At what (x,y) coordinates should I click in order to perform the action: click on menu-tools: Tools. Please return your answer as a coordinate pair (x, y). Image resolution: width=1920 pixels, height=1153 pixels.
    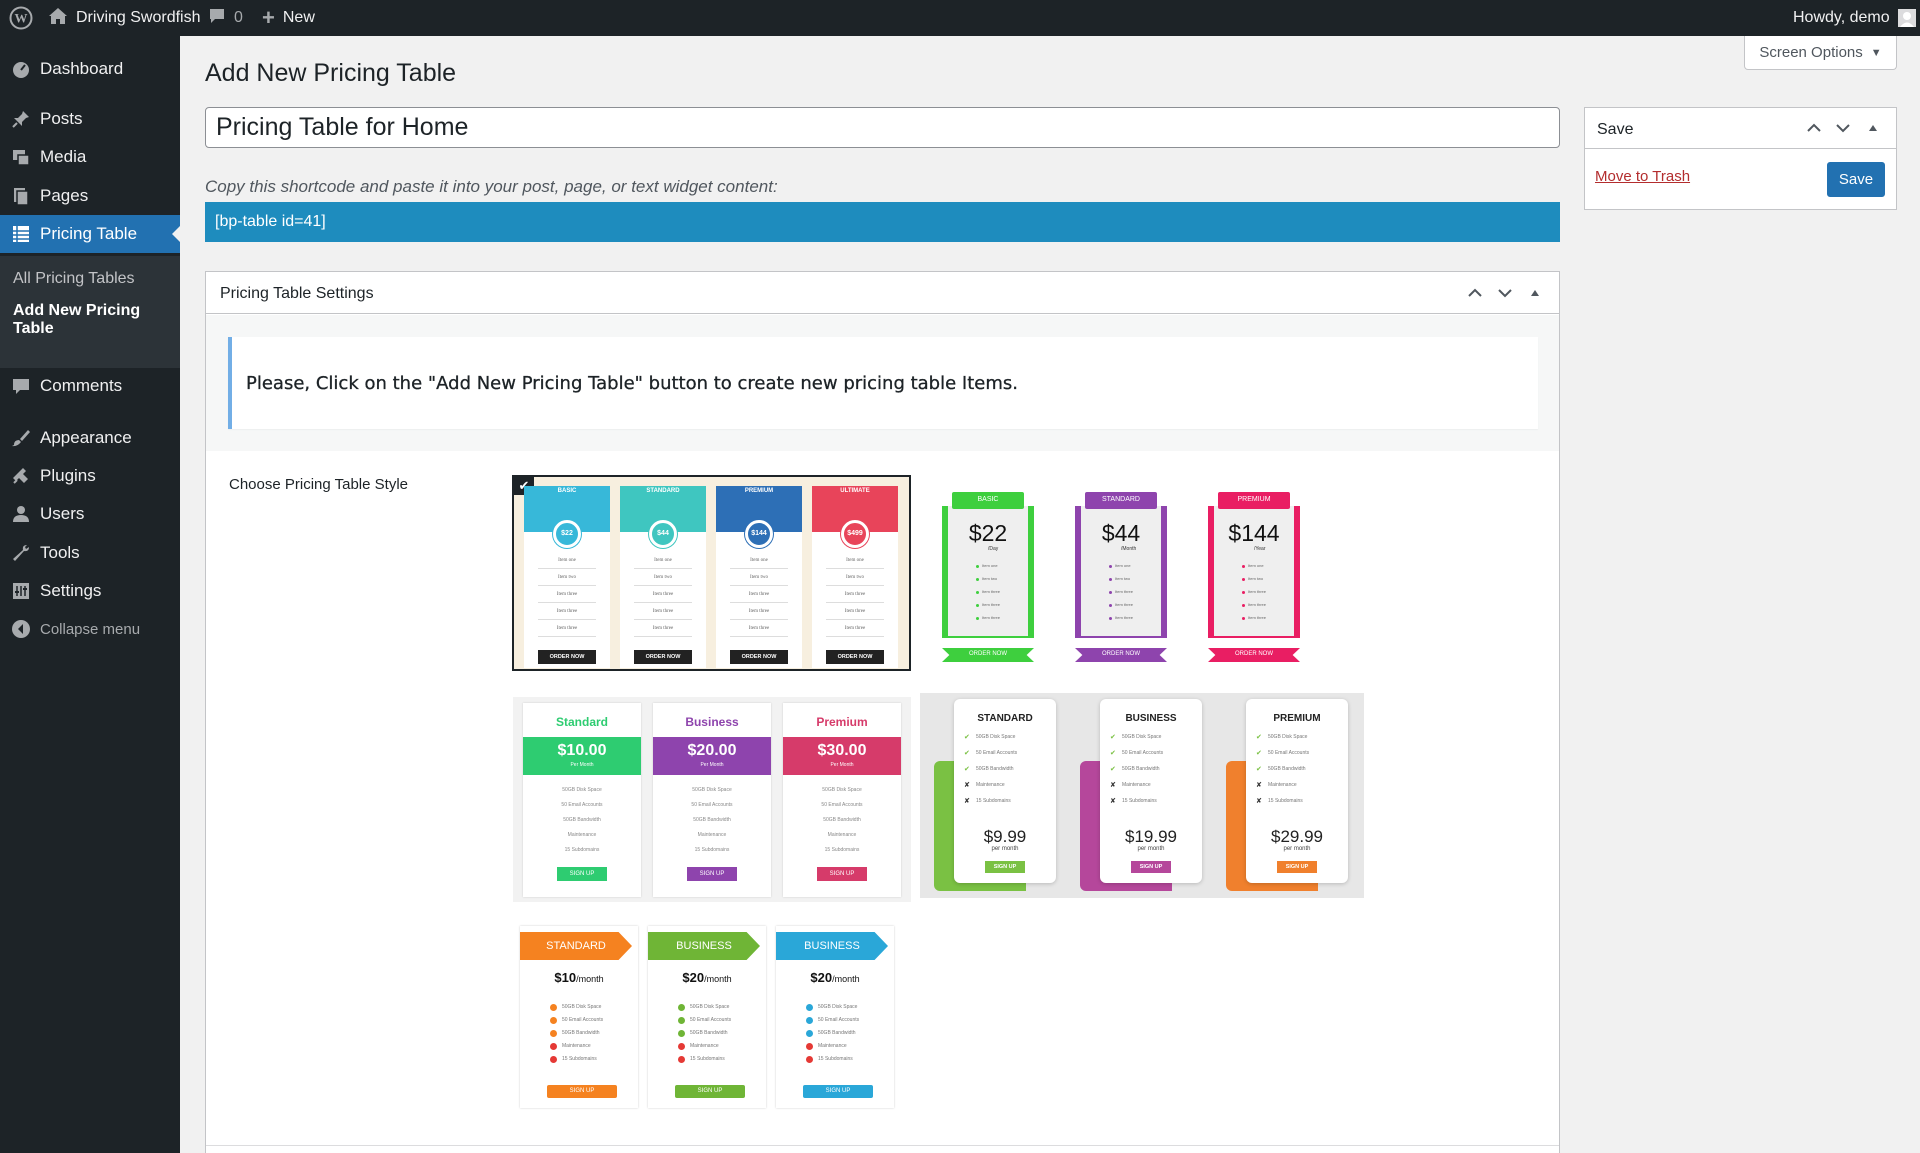
    Looking at the image, I should click on (90, 553).